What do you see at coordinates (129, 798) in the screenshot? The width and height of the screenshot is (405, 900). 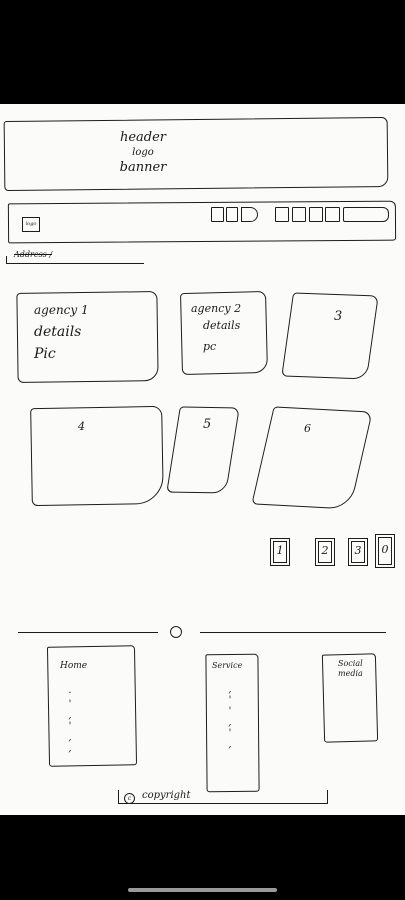 I see `copyright-icon: c` at bounding box center [129, 798].